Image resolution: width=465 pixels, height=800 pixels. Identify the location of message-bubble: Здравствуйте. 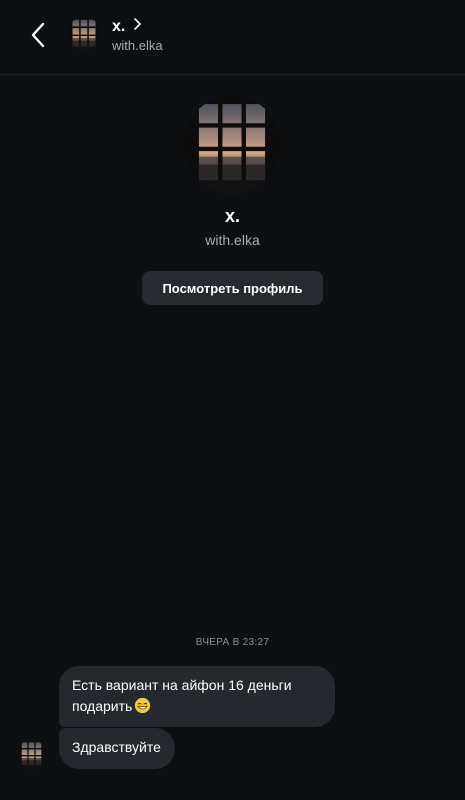
(117, 748).